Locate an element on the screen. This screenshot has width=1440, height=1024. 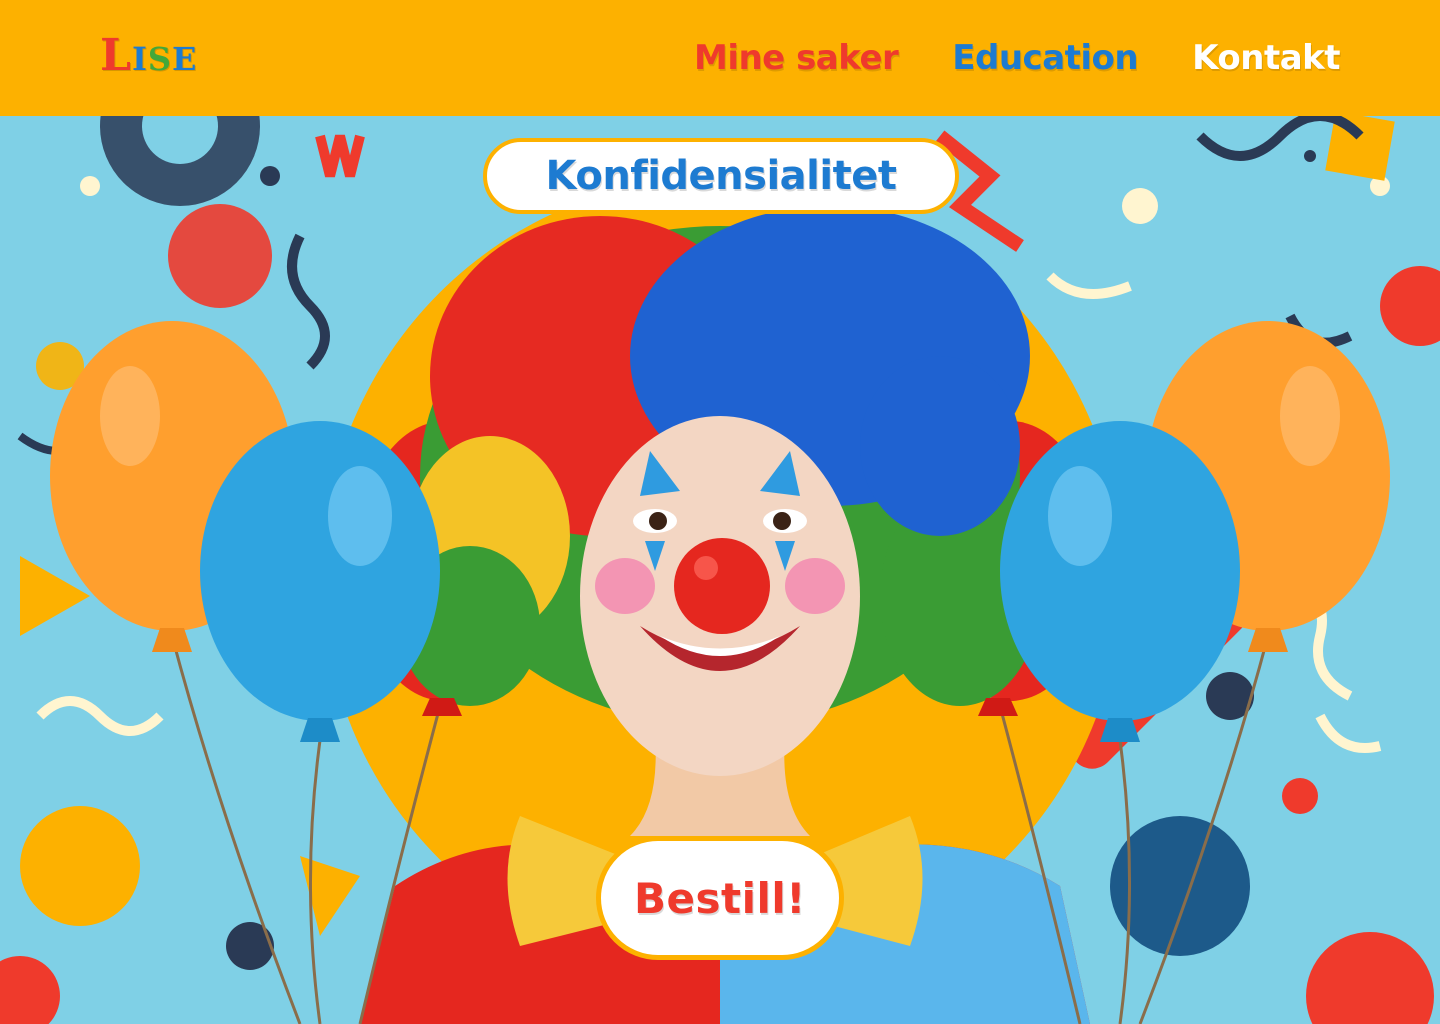
nav-link-education: Education is located at coordinates (1045, 58).